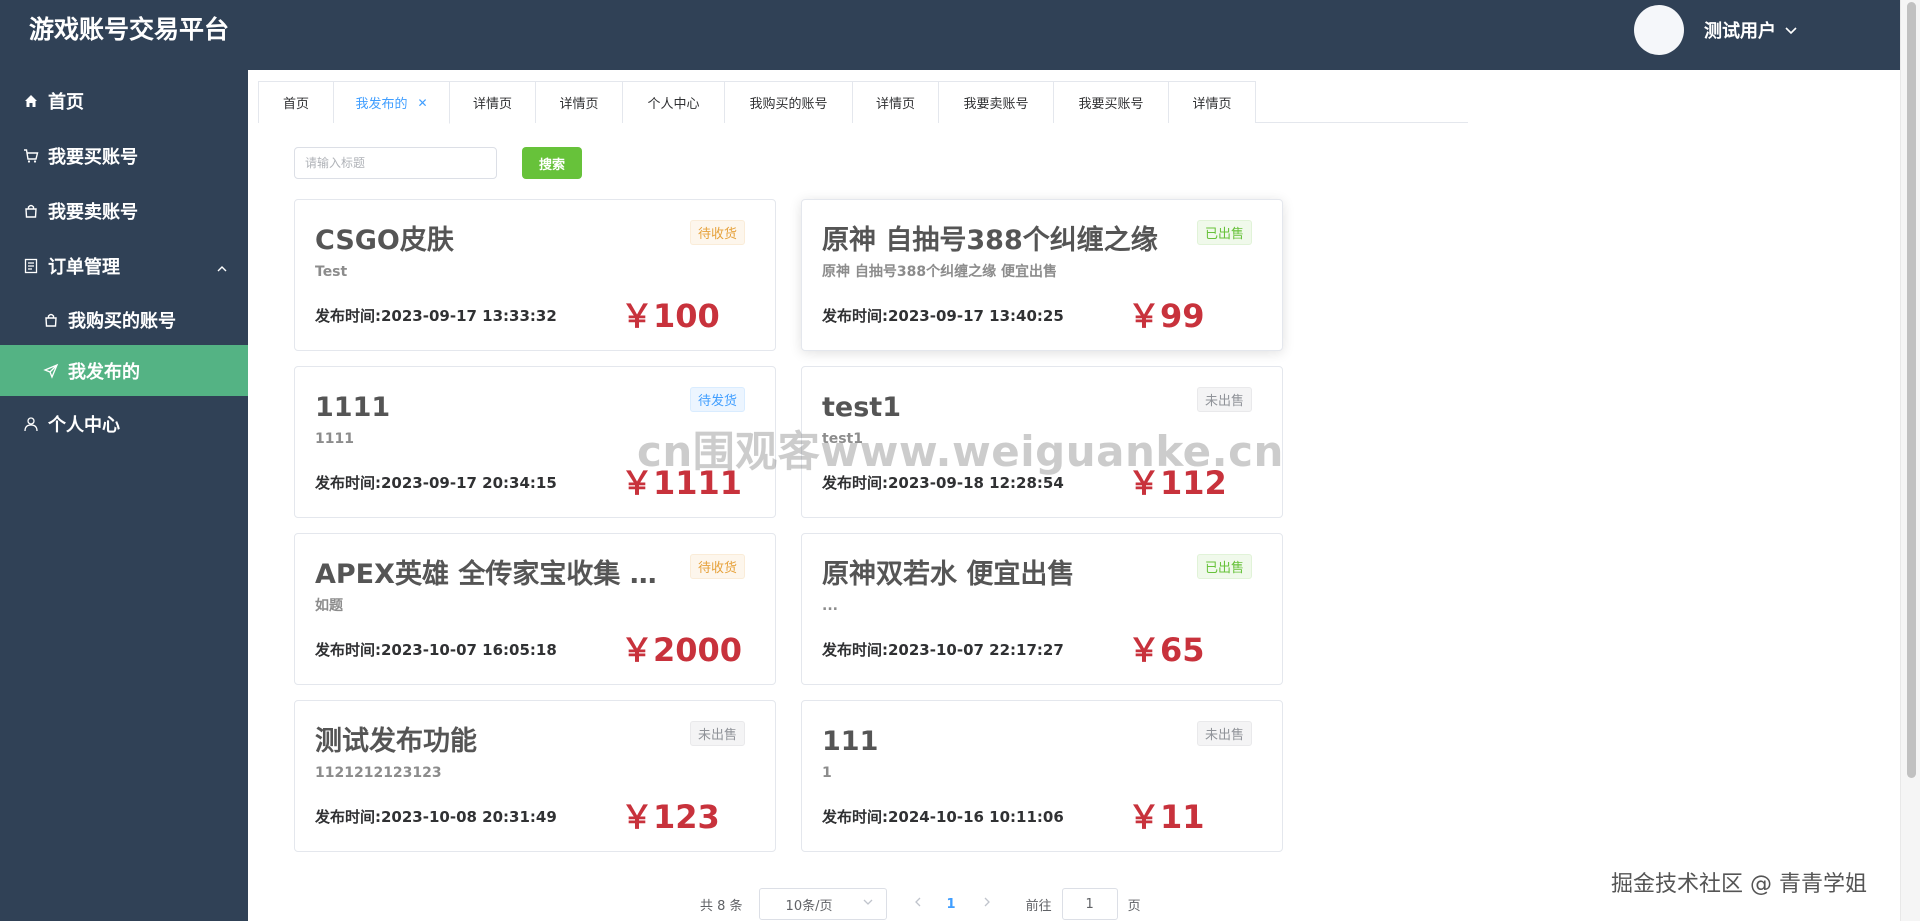 This screenshot has width=1920, height=921. What do you see at coordinates (1740, 30) in the screenshot?
I see `user-name: 测试用户` at bounding box center [1740, 30].